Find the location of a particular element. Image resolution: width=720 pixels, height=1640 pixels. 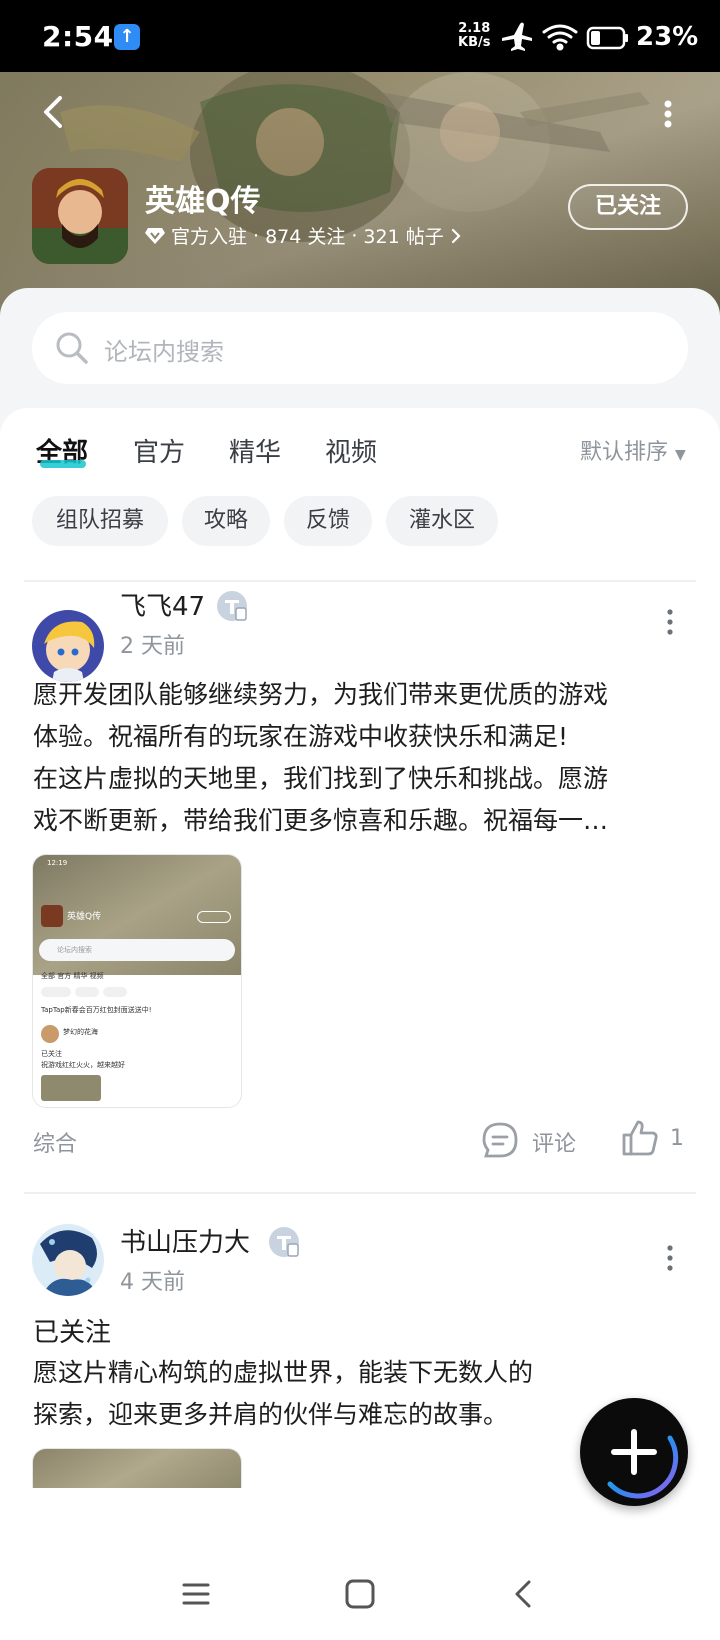

thumbnail-banner is located at coordinates (137, 1468).